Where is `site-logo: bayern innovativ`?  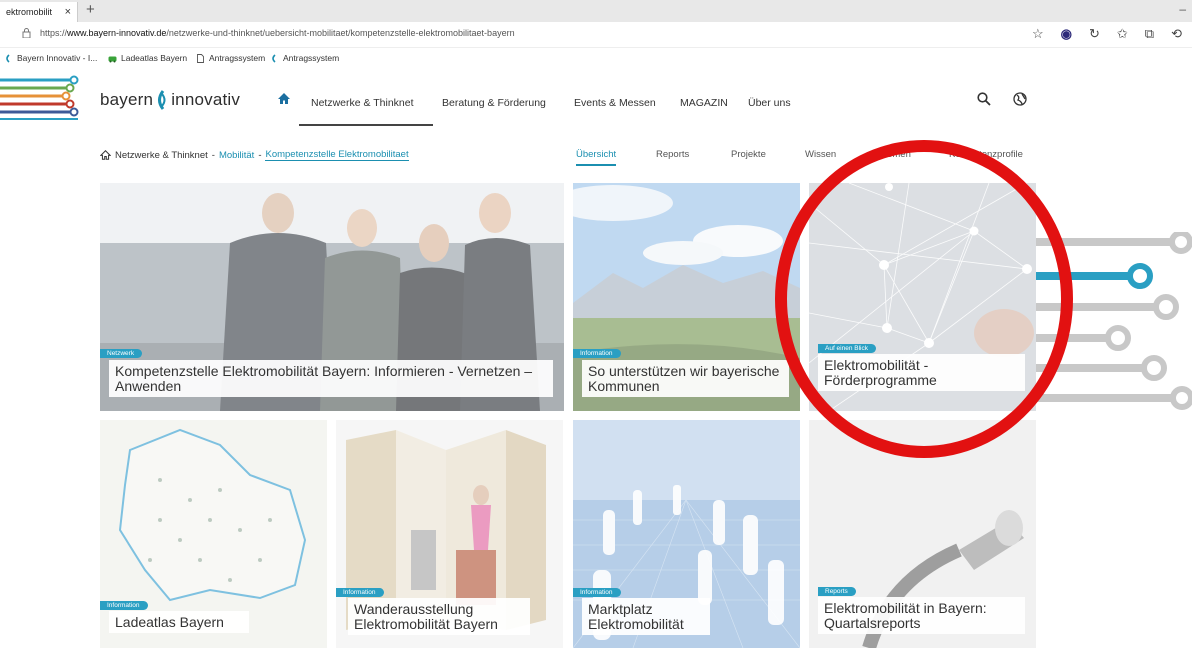
site-logo: bayern innovativ is located at coordinates (170, 100).